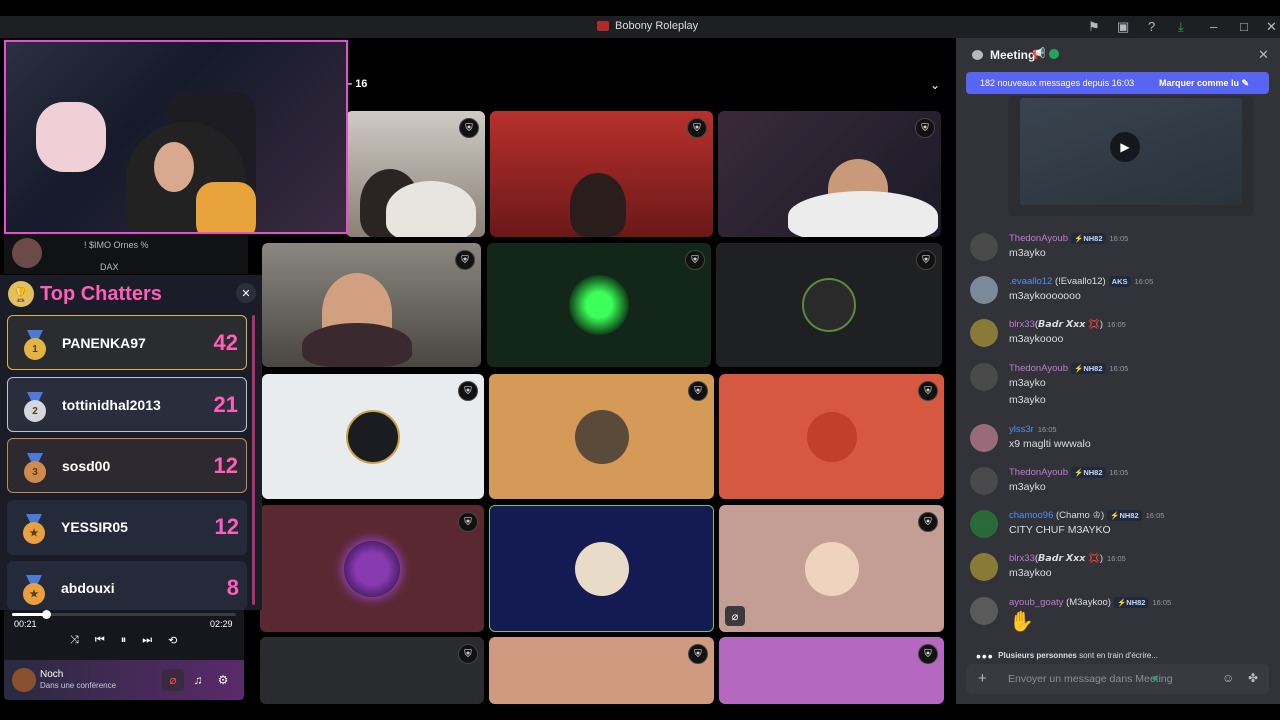 The image size is (1280, 720). Describe the element at coordinates (127, 527) in the screenshot. I see `chatter-card: ★ YESSIR05 12` at that location.